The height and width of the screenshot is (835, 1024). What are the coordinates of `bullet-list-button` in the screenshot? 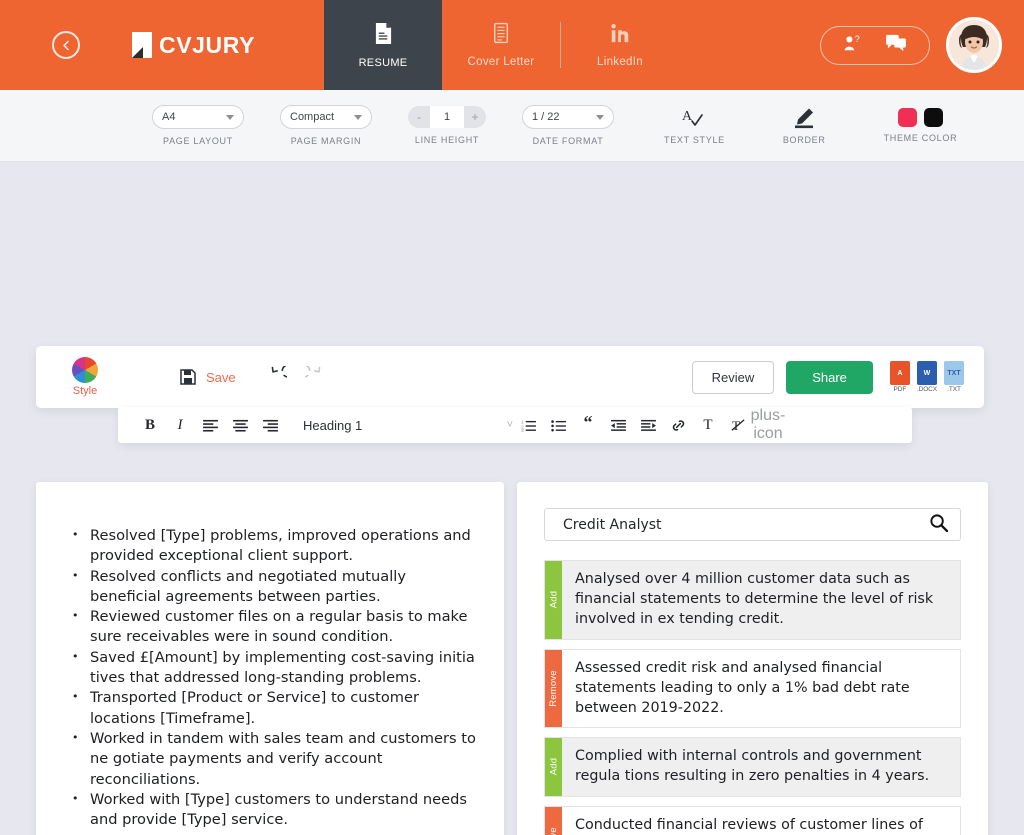 It's located at (558, 425).